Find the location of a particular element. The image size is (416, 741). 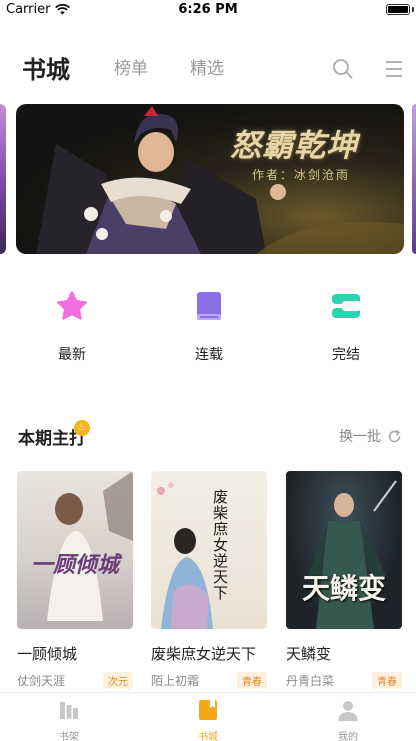

hot-icon: ♨ is located at coordinates (82, 428).